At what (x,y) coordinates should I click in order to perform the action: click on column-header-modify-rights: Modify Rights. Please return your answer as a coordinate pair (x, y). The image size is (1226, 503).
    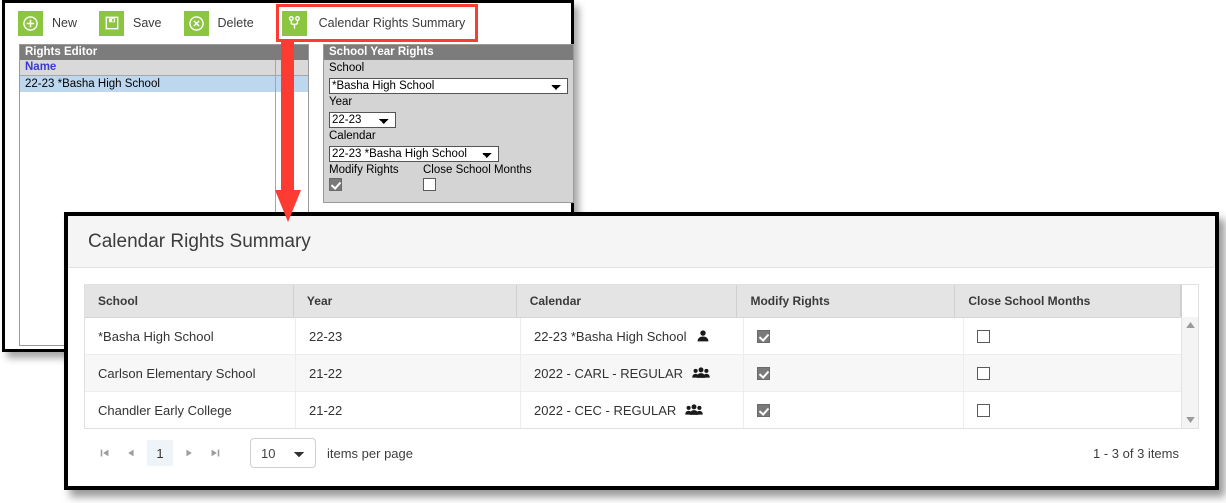
    Looking at the image, I should click on (846, 301).